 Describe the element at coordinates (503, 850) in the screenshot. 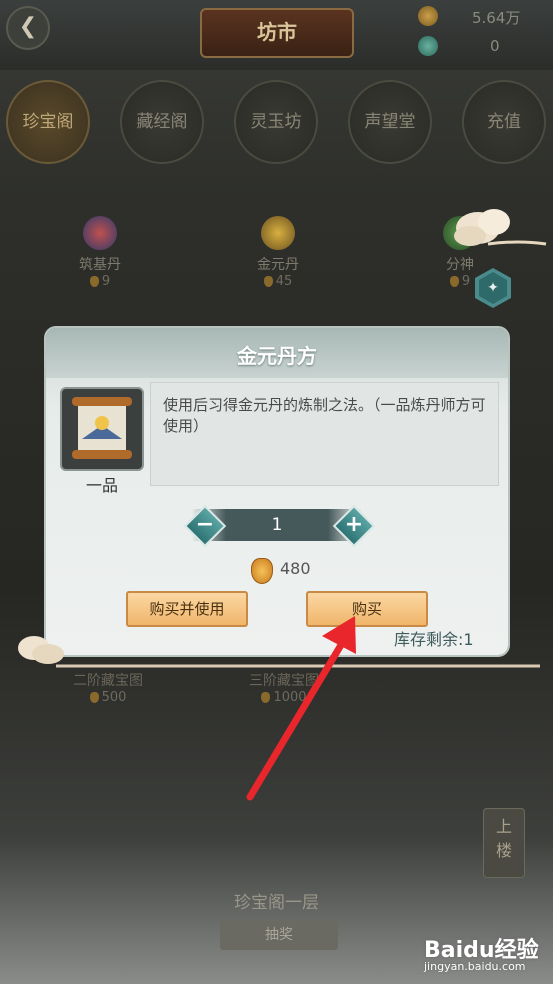

I see `upstairs-label-bottom: 楼` at that location.